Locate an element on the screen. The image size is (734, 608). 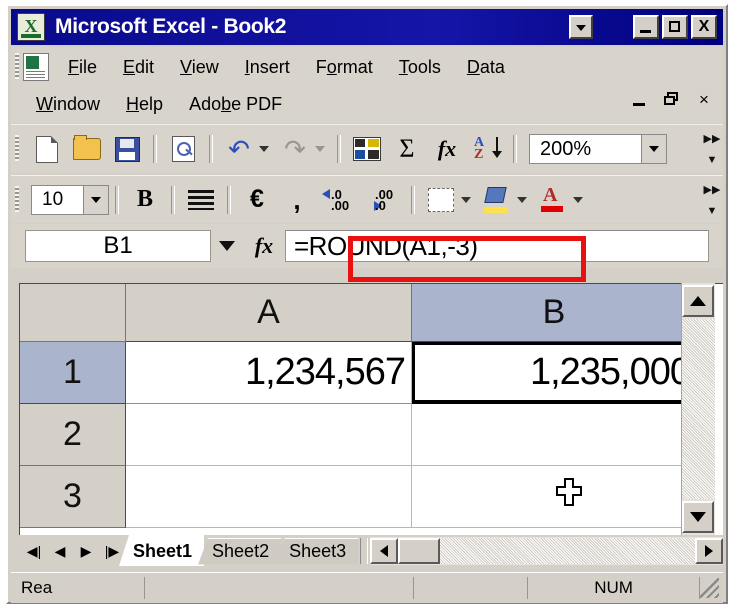
cell-b1: 1,235,000 is located at coordinates (555, 373).